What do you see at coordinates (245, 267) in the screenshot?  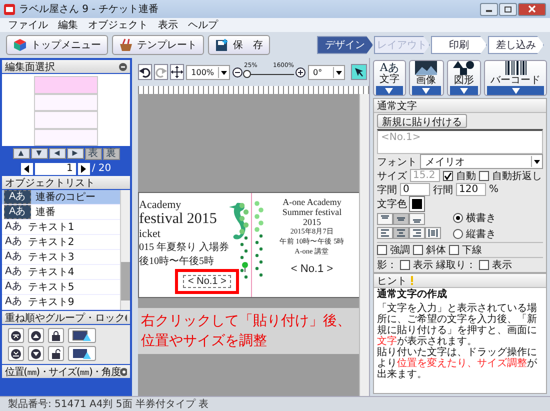 I see `rotate-handle` at bounding box center [245, 267].